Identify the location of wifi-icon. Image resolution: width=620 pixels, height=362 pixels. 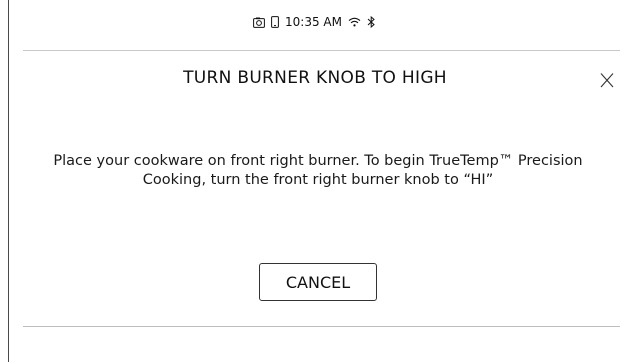
(354, 22).